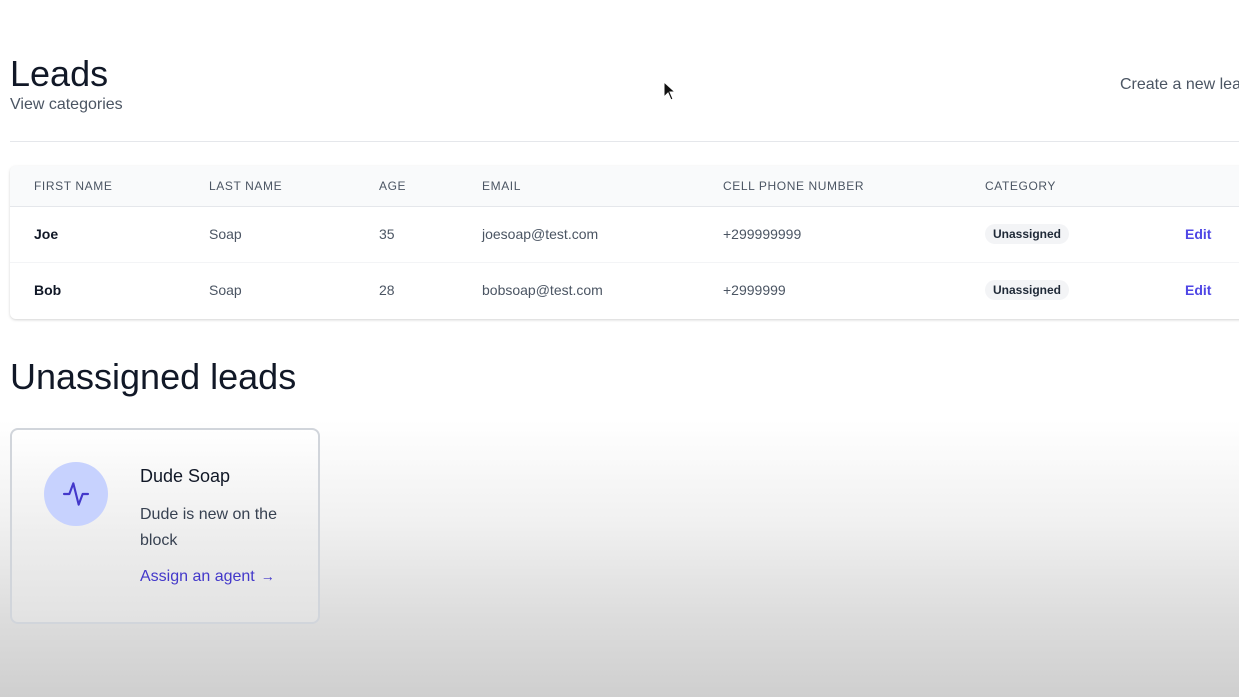  I want to click on view-categories-link: View categories, so click(66, 105).